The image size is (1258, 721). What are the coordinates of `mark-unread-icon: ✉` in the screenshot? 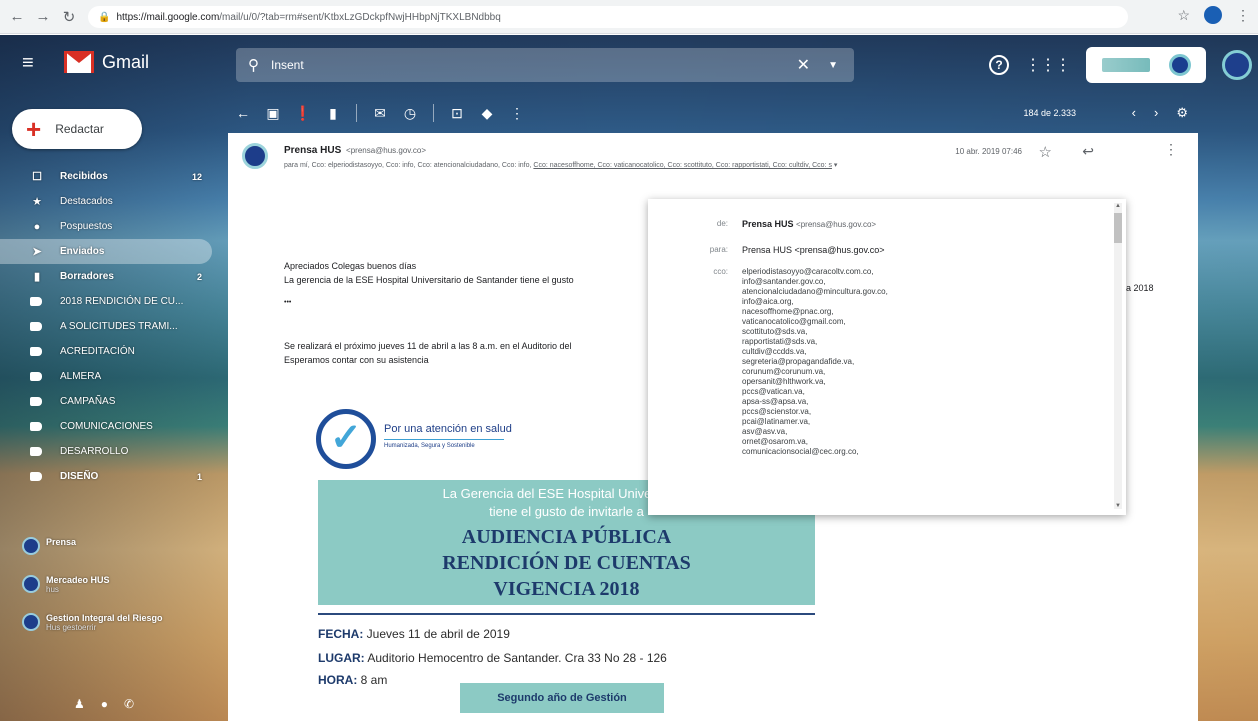 It's located at (380, 113).